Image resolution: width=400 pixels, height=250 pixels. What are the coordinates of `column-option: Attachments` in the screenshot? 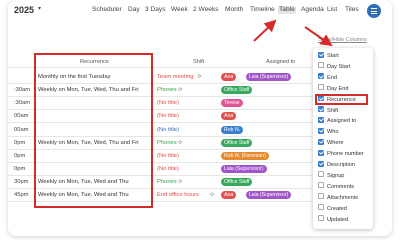 It's located at (338, 198).